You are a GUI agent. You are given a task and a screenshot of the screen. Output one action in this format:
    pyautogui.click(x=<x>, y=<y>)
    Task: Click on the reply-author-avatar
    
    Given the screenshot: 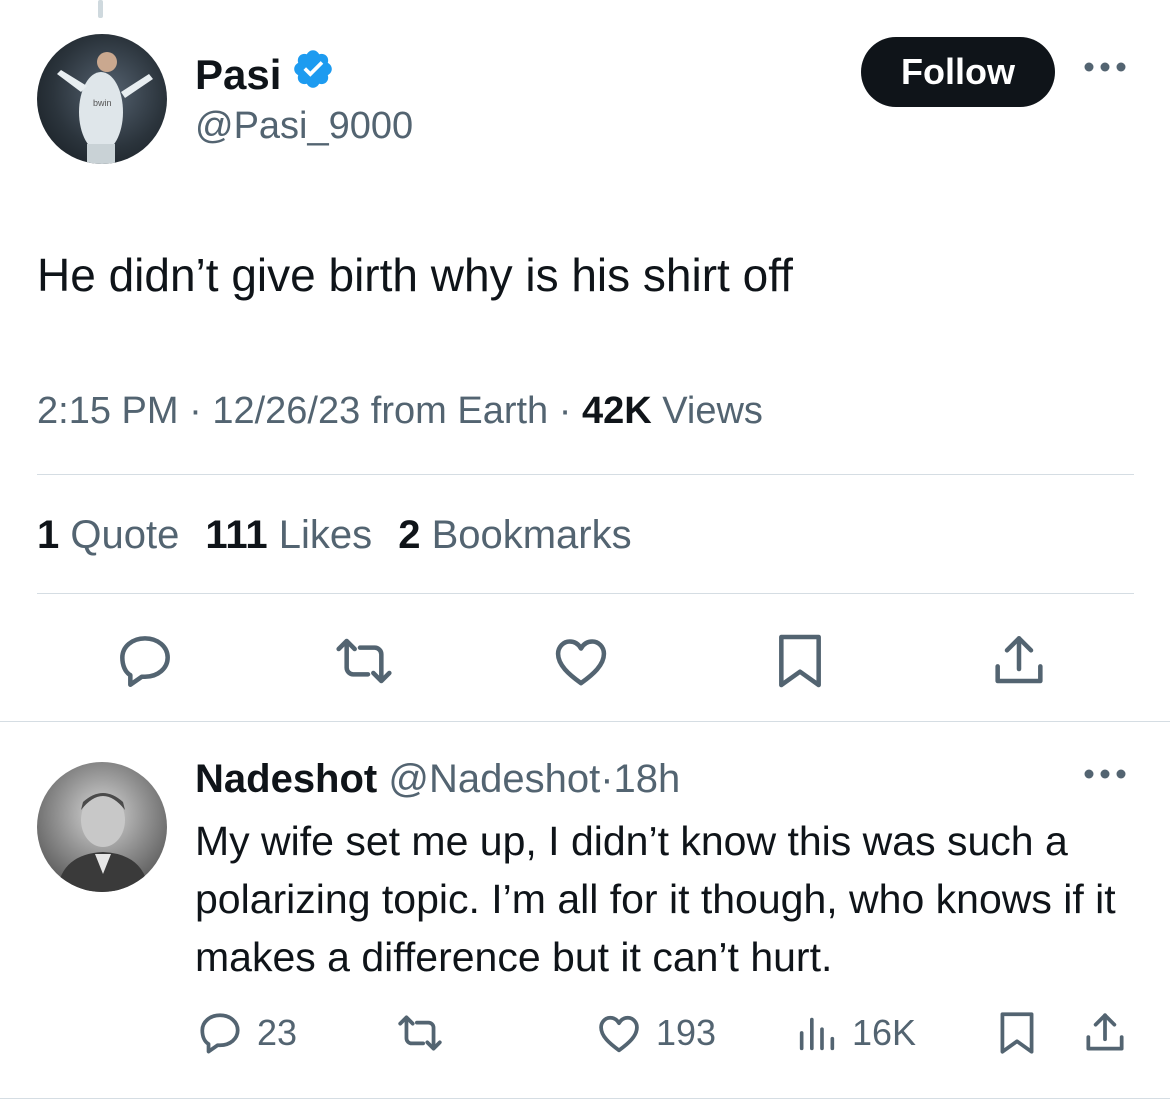 What is the action you would take?
    pyautogui.click(x=102, y=827)
    